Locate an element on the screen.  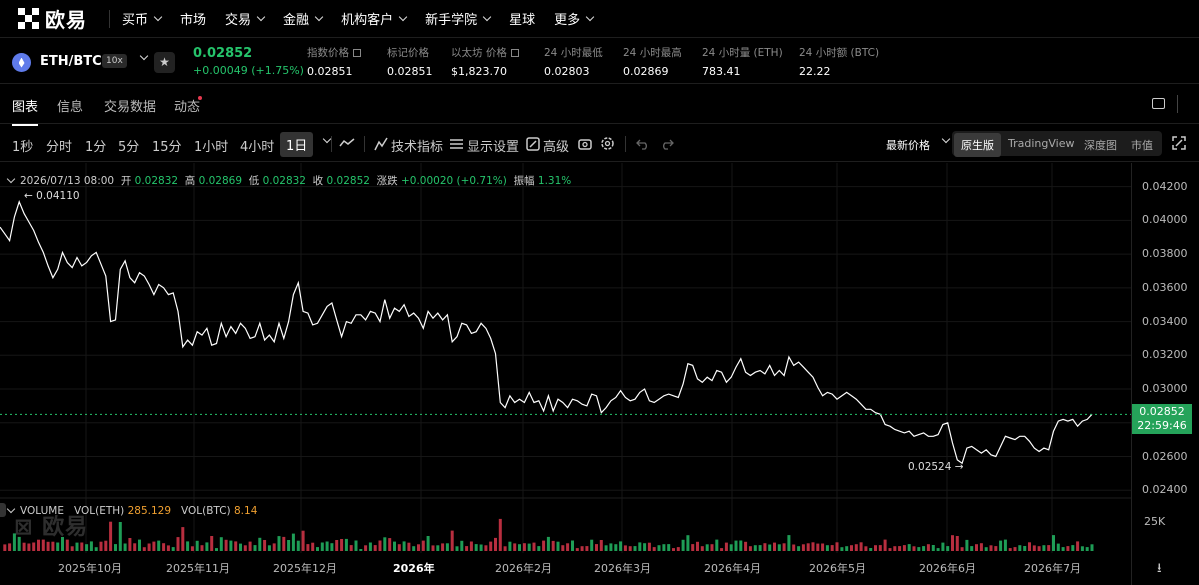
stat-value: 0.02851 is located at coordinates (410, 71).